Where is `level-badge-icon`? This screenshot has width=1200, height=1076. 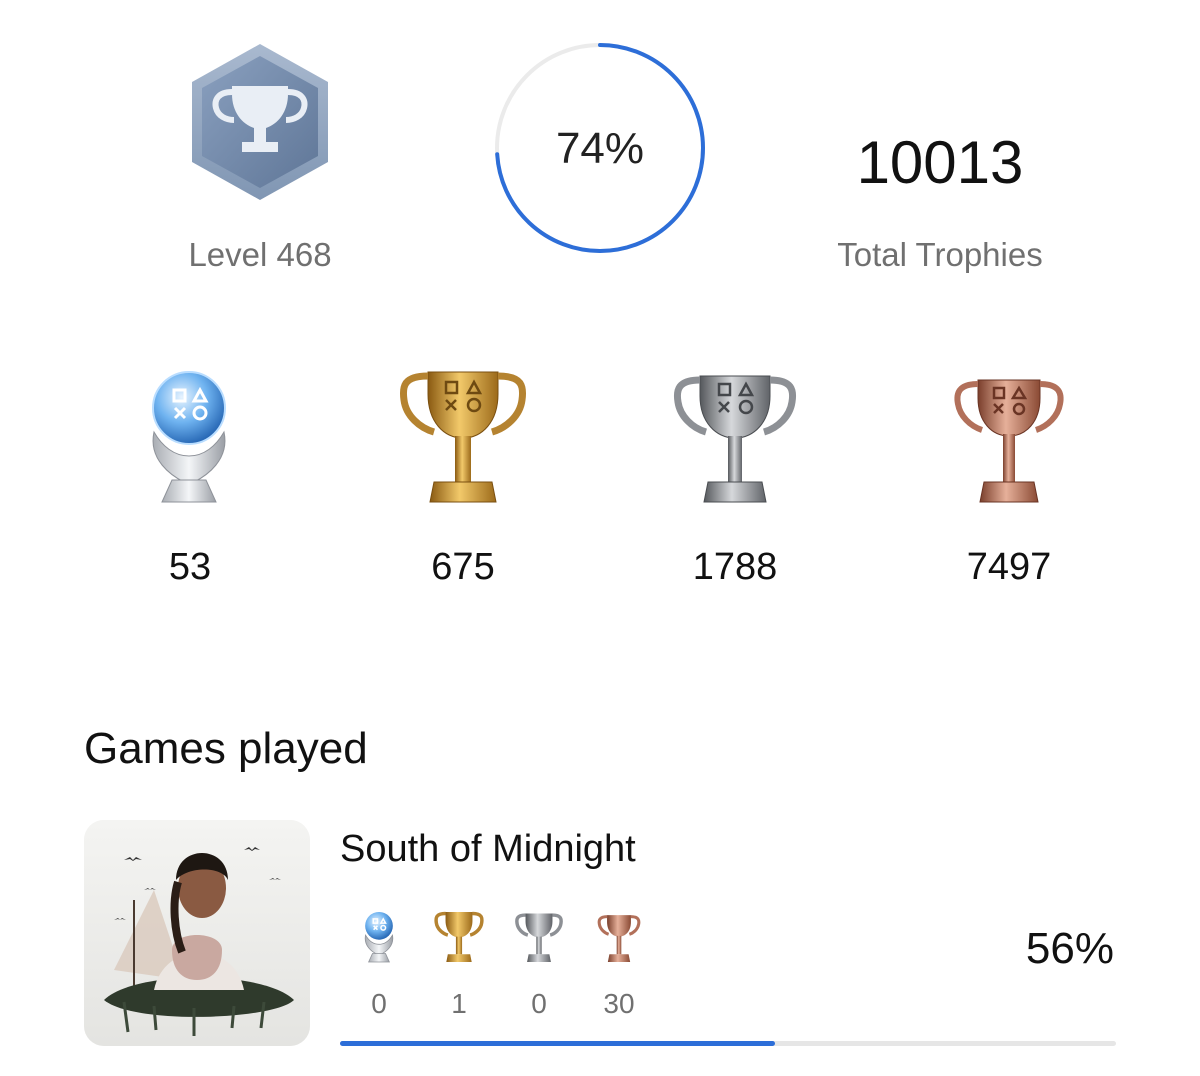 level-badge-icon is located at coordinates (260, 122).